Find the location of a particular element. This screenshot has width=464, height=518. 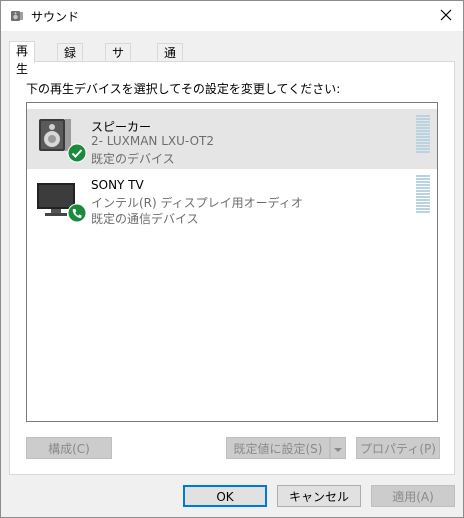

device-status: 既定のデバイス is located at coordinates (133, 159).